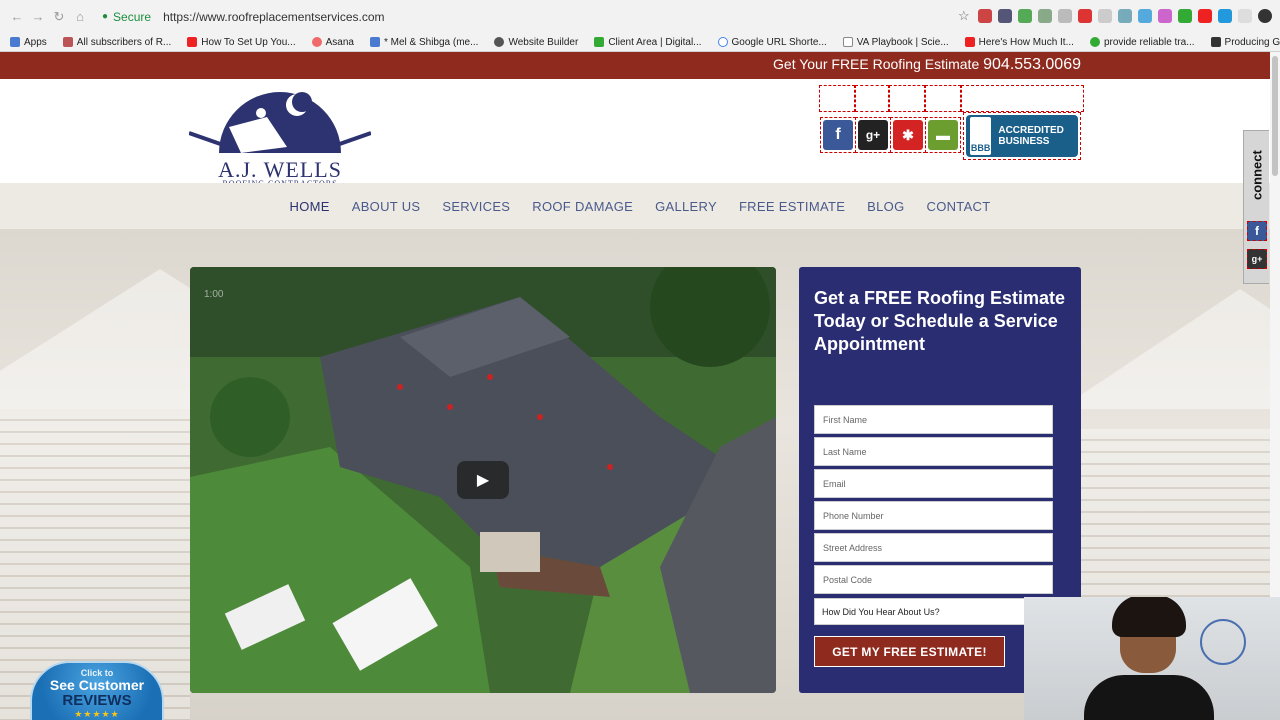  Describe the element at coordinates (876, 64) in the screenshot. I see `estimate-cta-text: Get Your FREE Roofing Estimate` at that location.